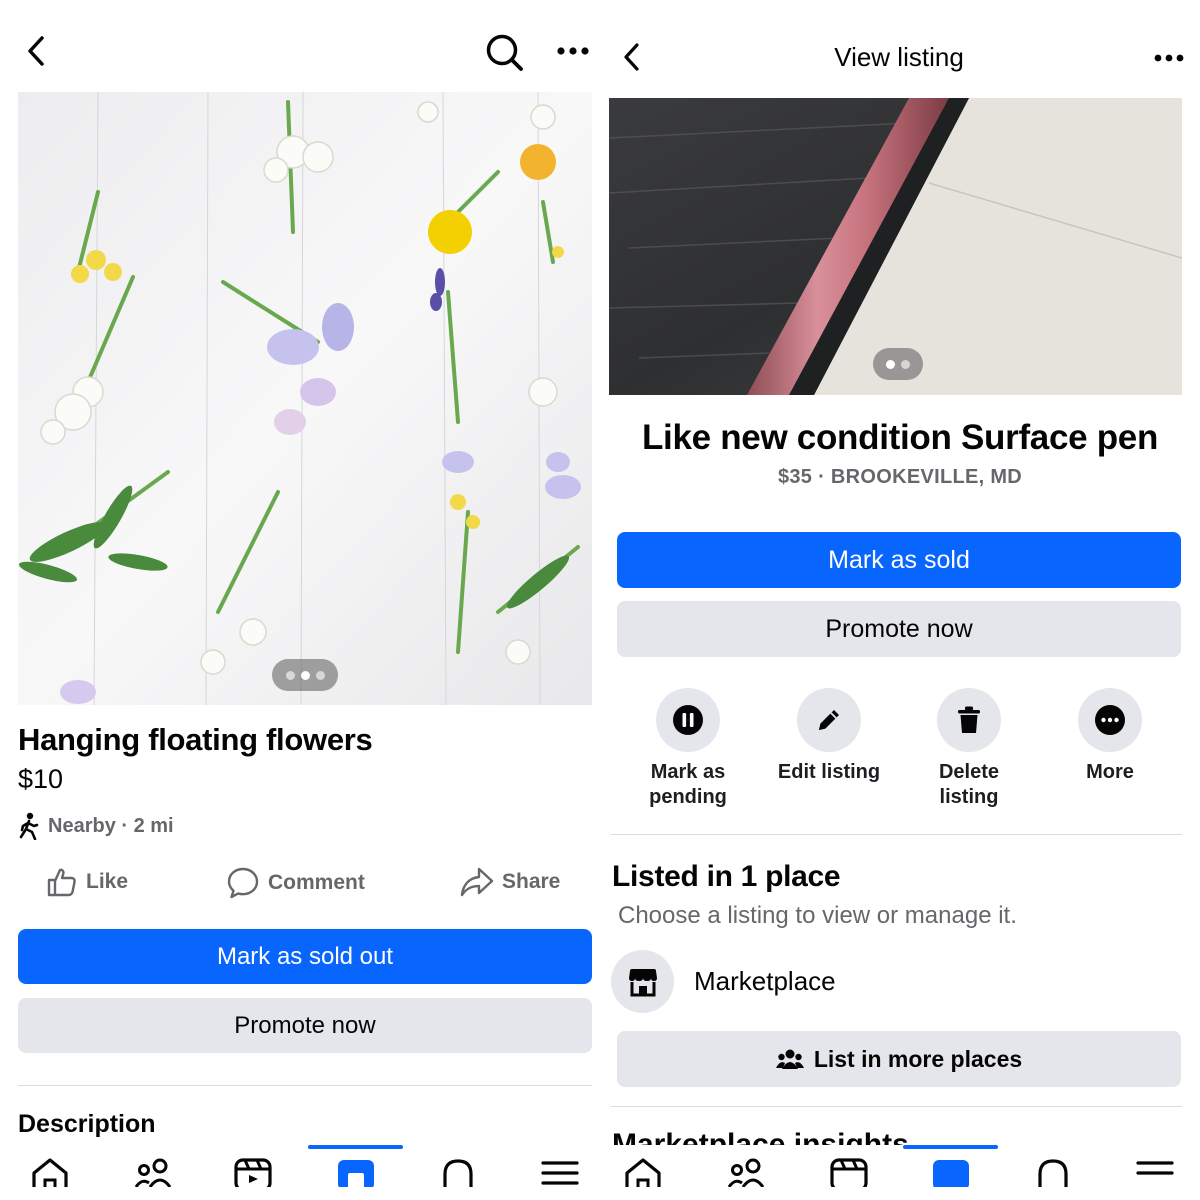 Image resolution: width=1200 pixels, height=1200 pixels. Describe the element at coordinates (817, 915) in the screenshot. I see `listed-subtext: Choose a listing to view or manage it.` at that location.